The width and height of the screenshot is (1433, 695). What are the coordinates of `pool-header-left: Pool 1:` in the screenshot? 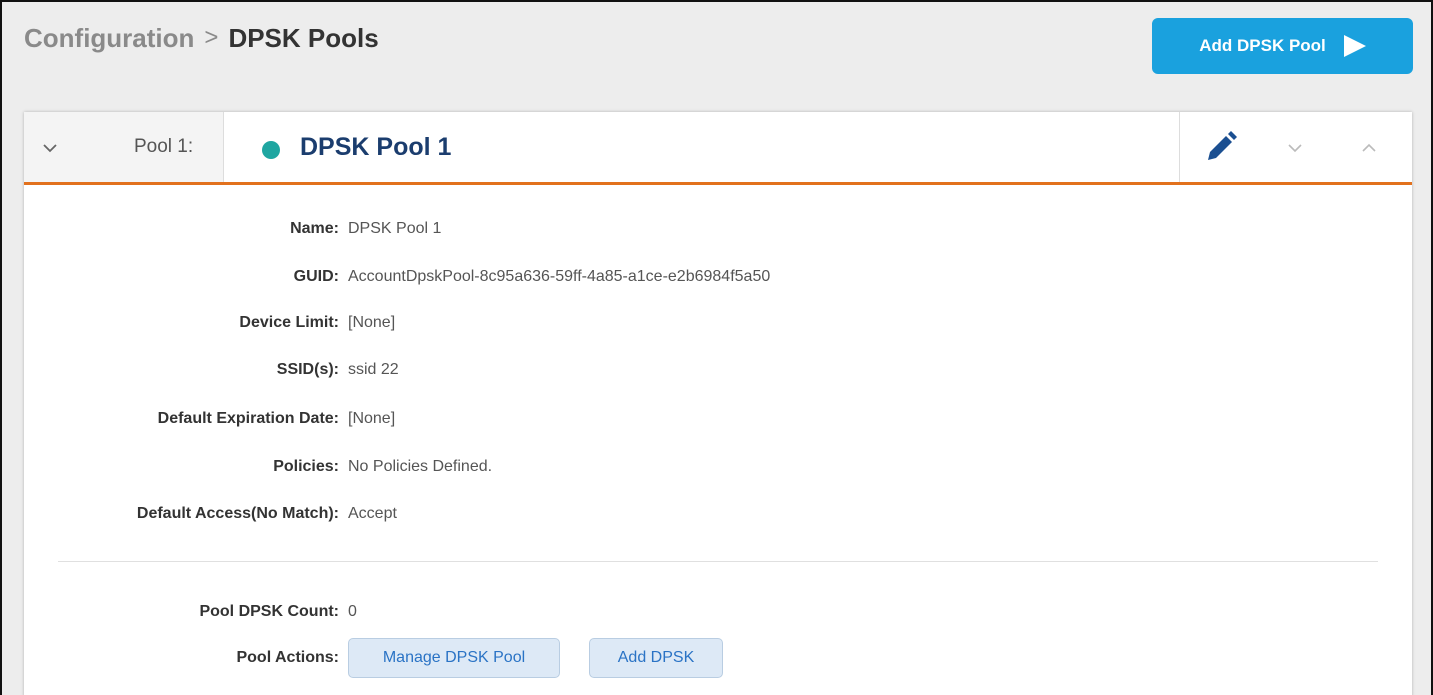 It's located at (124, 147).